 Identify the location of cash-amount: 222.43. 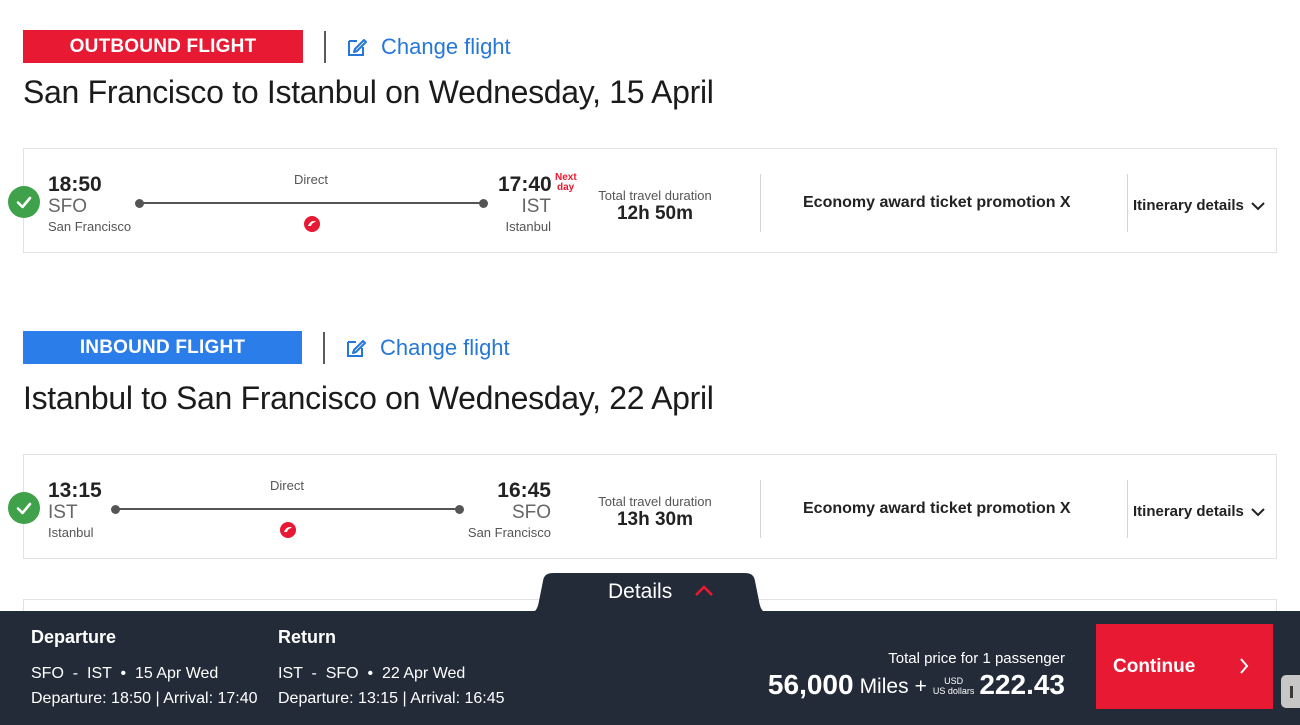
(1022, 684).